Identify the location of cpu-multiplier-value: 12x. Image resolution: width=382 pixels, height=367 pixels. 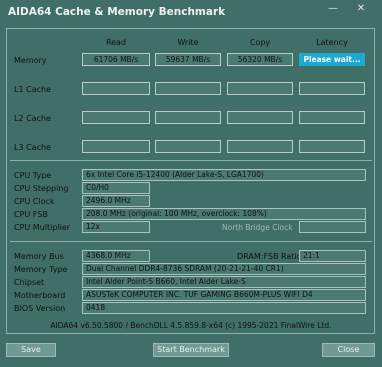
(116, 227).